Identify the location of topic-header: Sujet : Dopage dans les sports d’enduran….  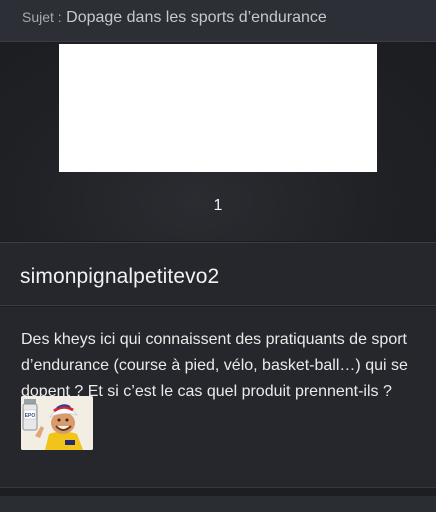
(218, 21).